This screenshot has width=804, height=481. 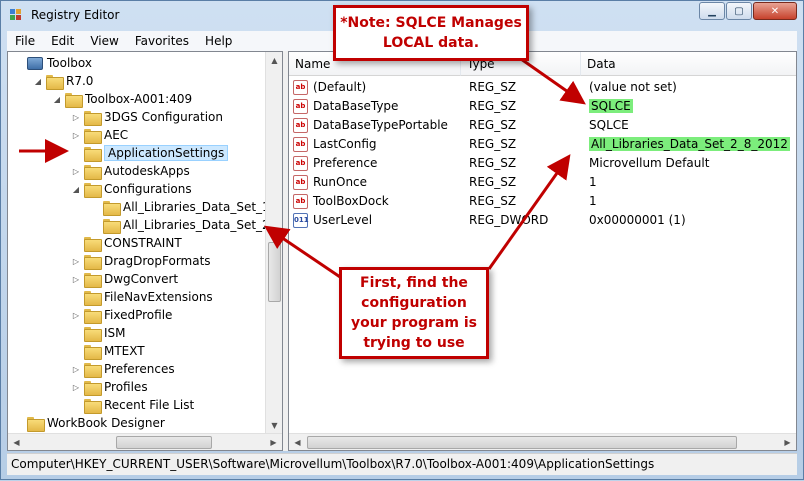 What do you see at coordinates (141, 261) in the screenshot?
I see `tree-item: ▷ DragDropFormats` at bounding box center [141, 261].